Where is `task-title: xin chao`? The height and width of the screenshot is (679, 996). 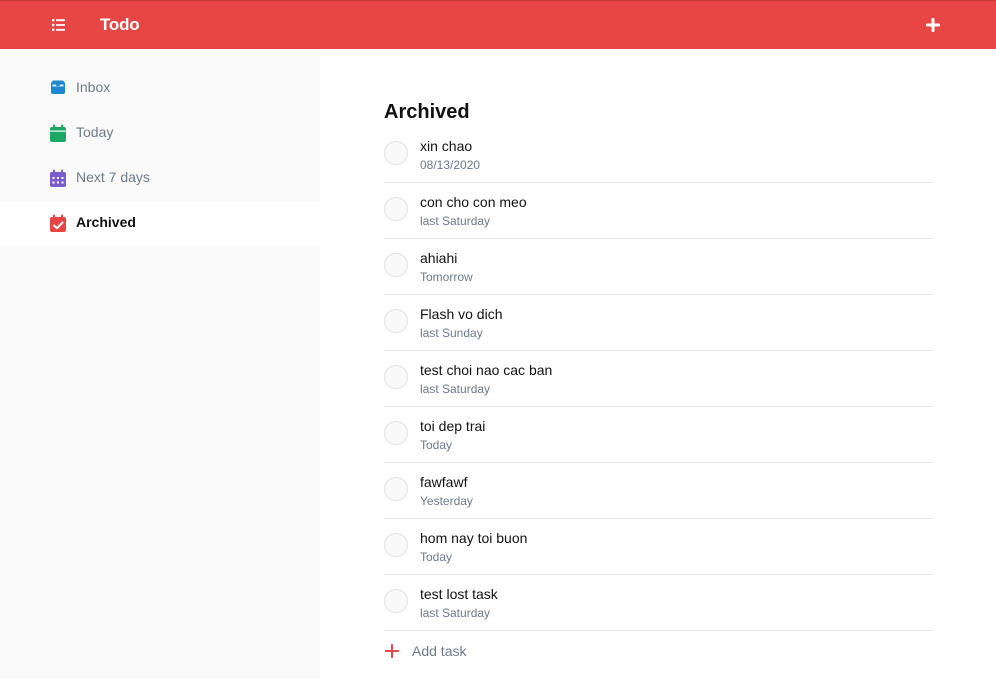
task-title: xin chao is located at coordinates (446, 146).